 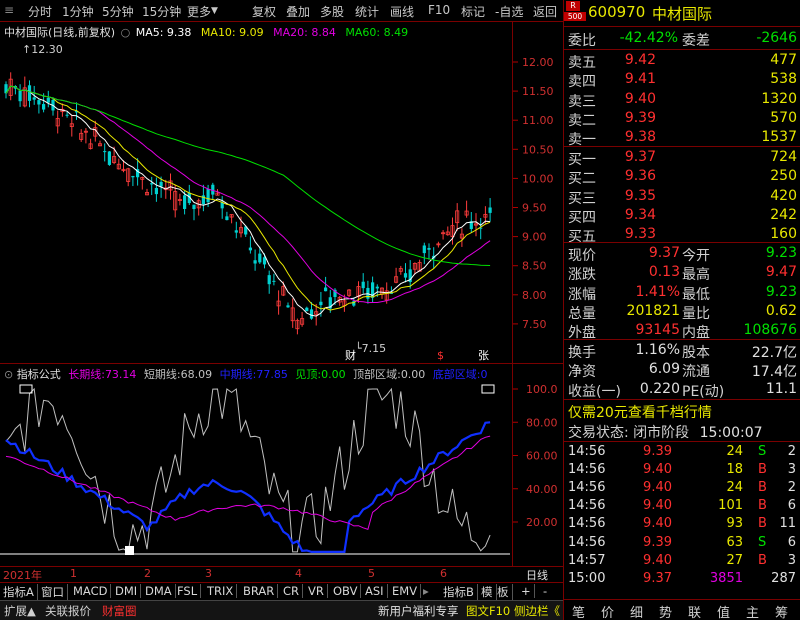 I want to click on stock-name: 中材国际, so click(x=682, y=14).